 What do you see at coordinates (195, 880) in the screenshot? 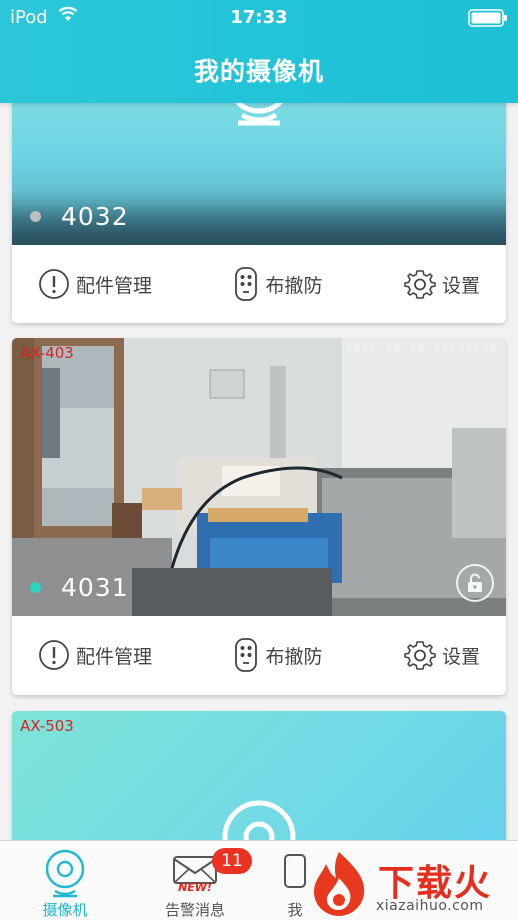
I see `tab-alerts: 11 NEW! 告警消息` at bounding box center [195, 880].